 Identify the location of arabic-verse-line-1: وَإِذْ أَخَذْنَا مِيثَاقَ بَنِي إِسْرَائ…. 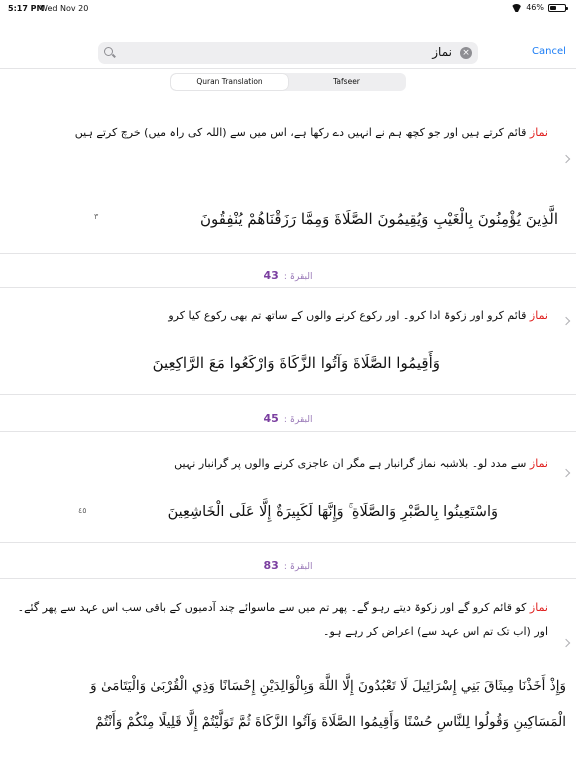
(328, 686).